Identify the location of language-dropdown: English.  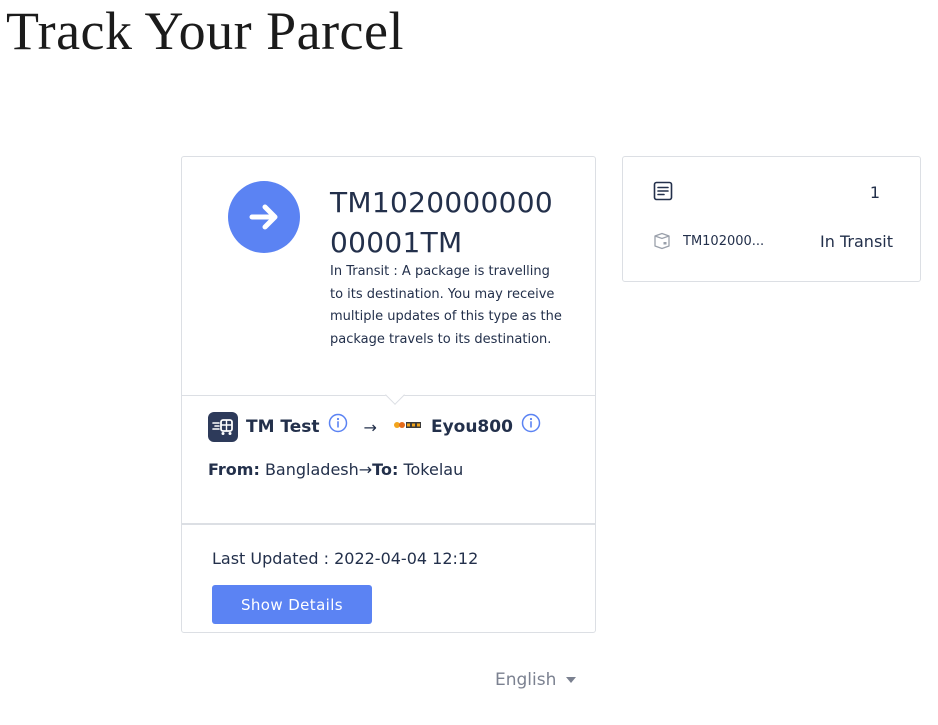
(536, 680).